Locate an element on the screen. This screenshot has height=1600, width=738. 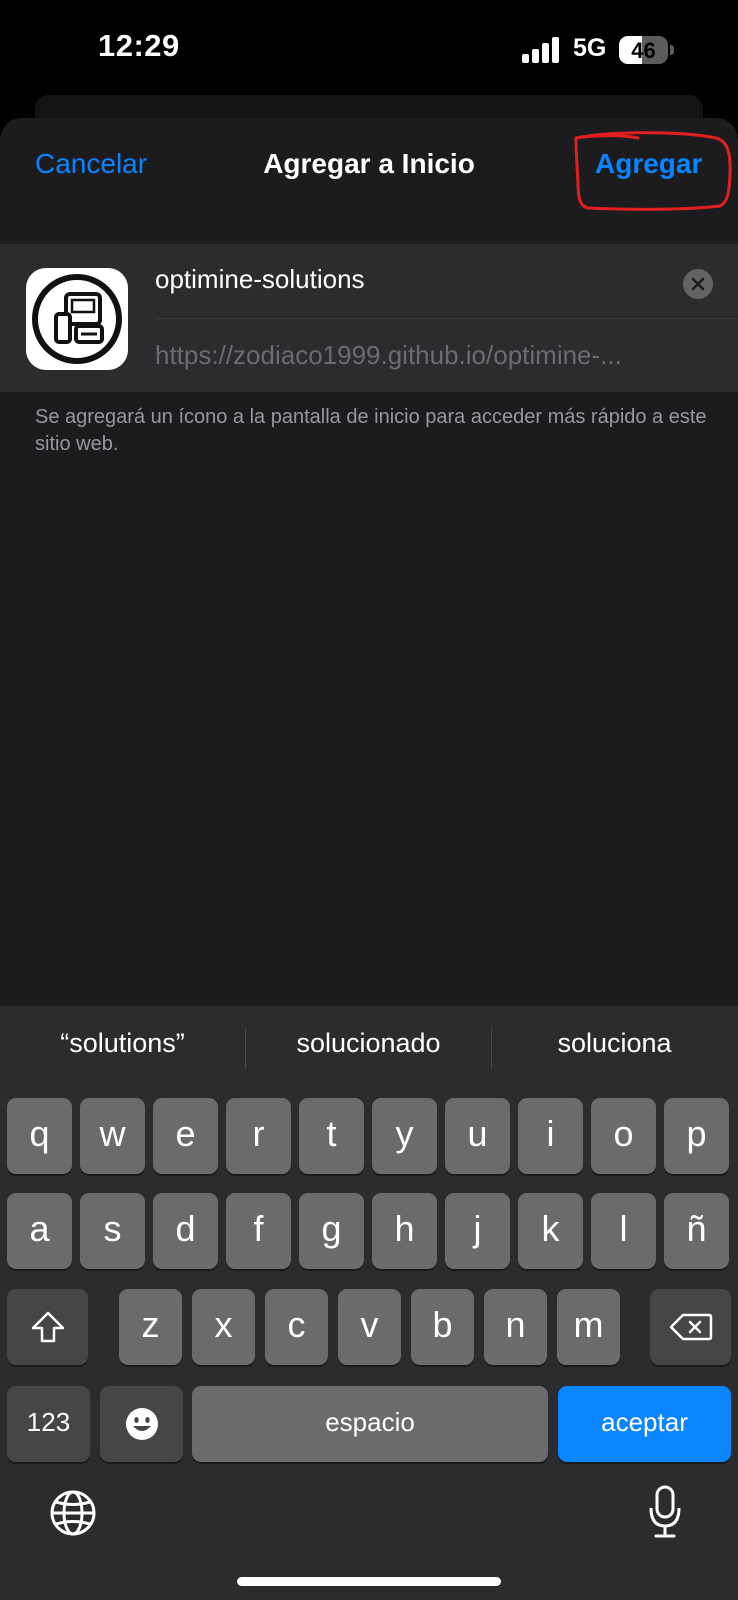
shift-icon is located at coordinates (47, 1327).